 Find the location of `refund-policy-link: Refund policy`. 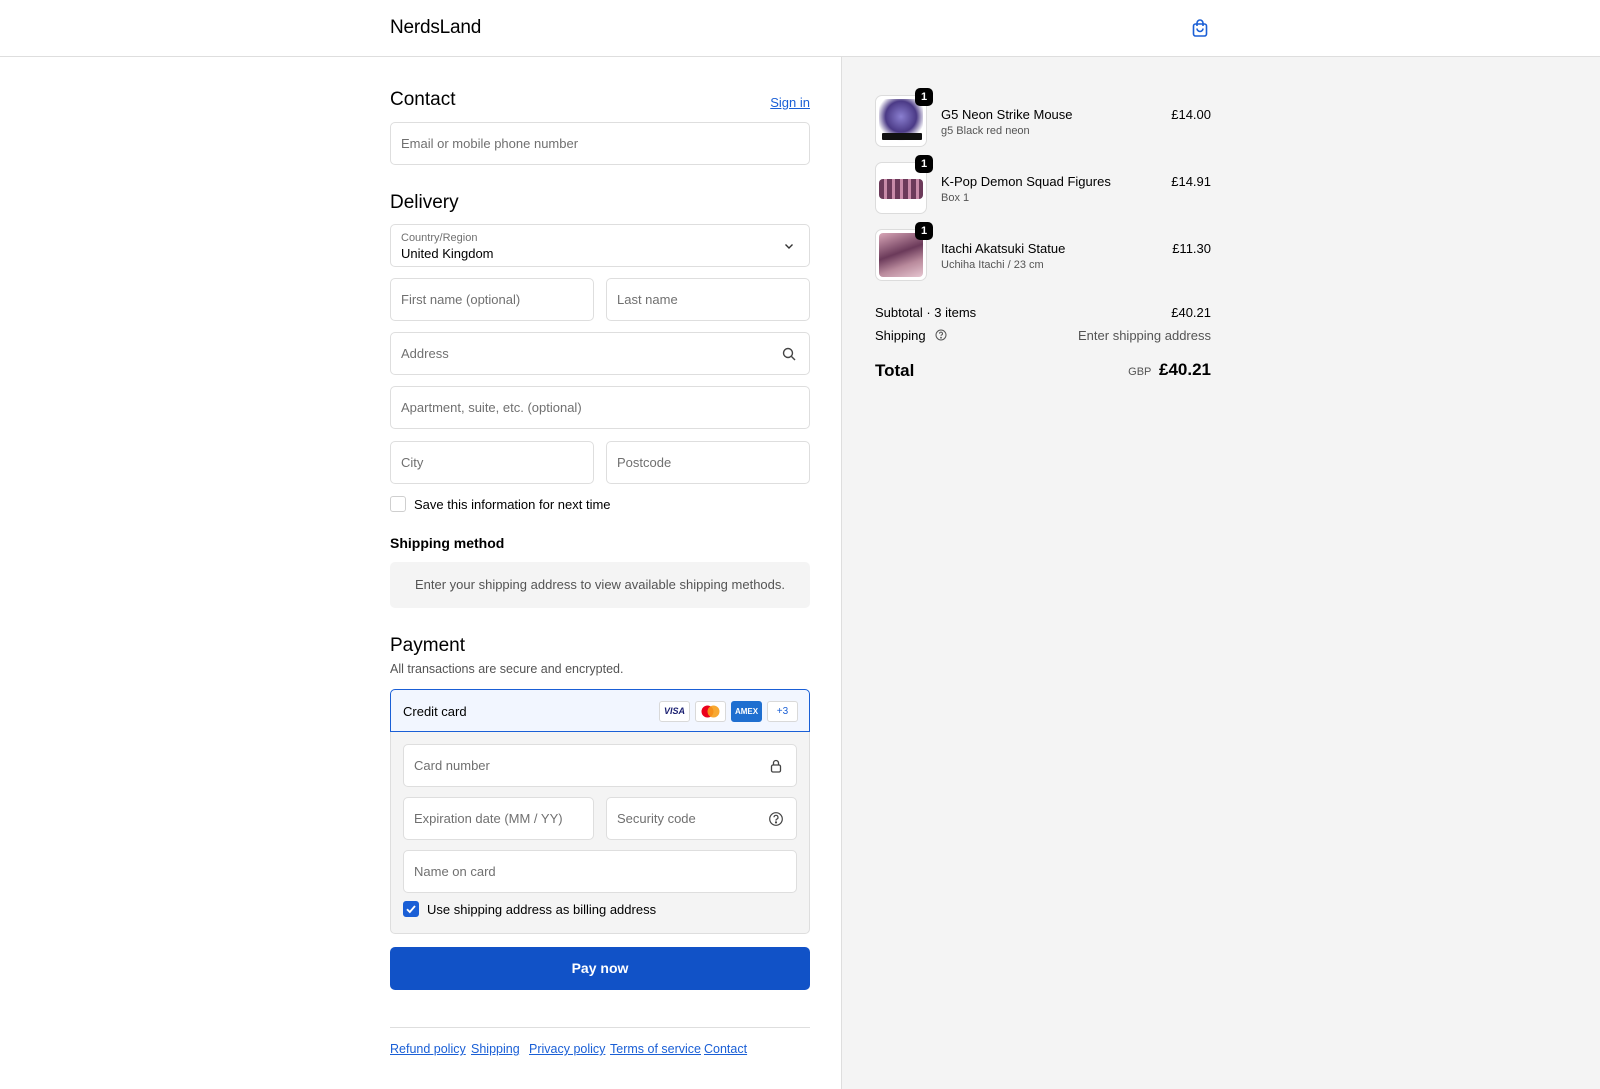

refund-policy-link: Refund policy is located at coordinates (428, 1049).